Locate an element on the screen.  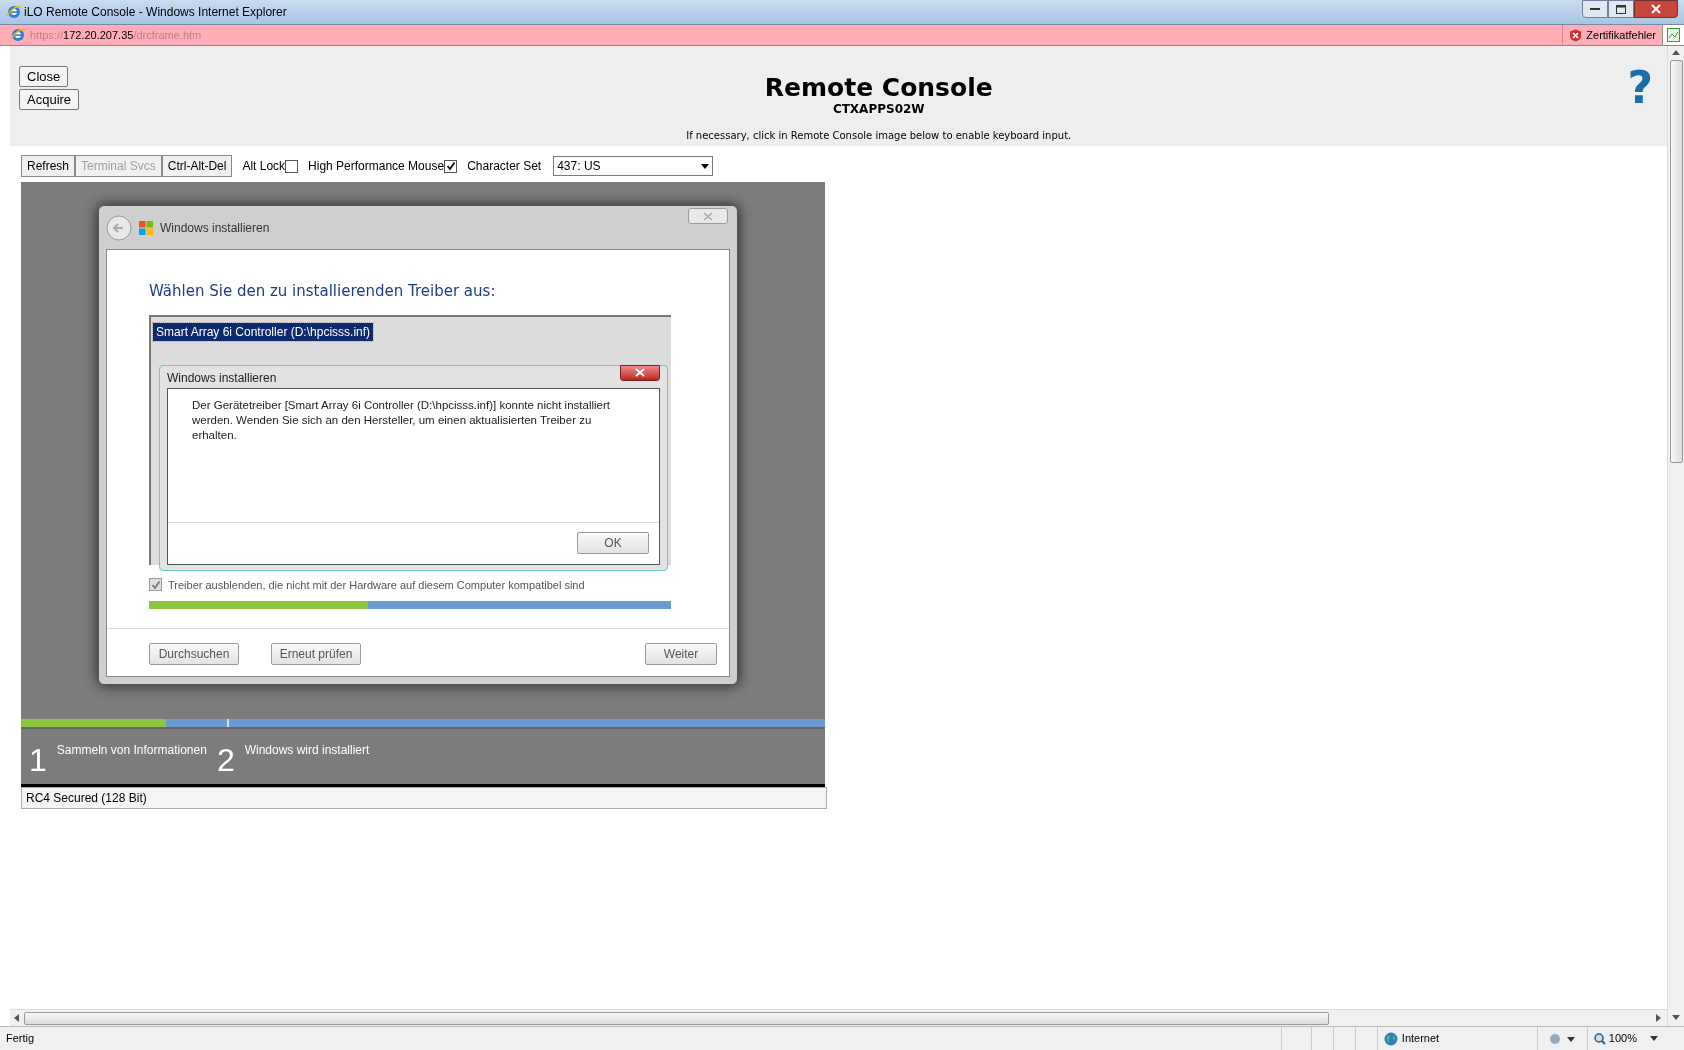
maximize-icon is located at coordinates (1621, 9).